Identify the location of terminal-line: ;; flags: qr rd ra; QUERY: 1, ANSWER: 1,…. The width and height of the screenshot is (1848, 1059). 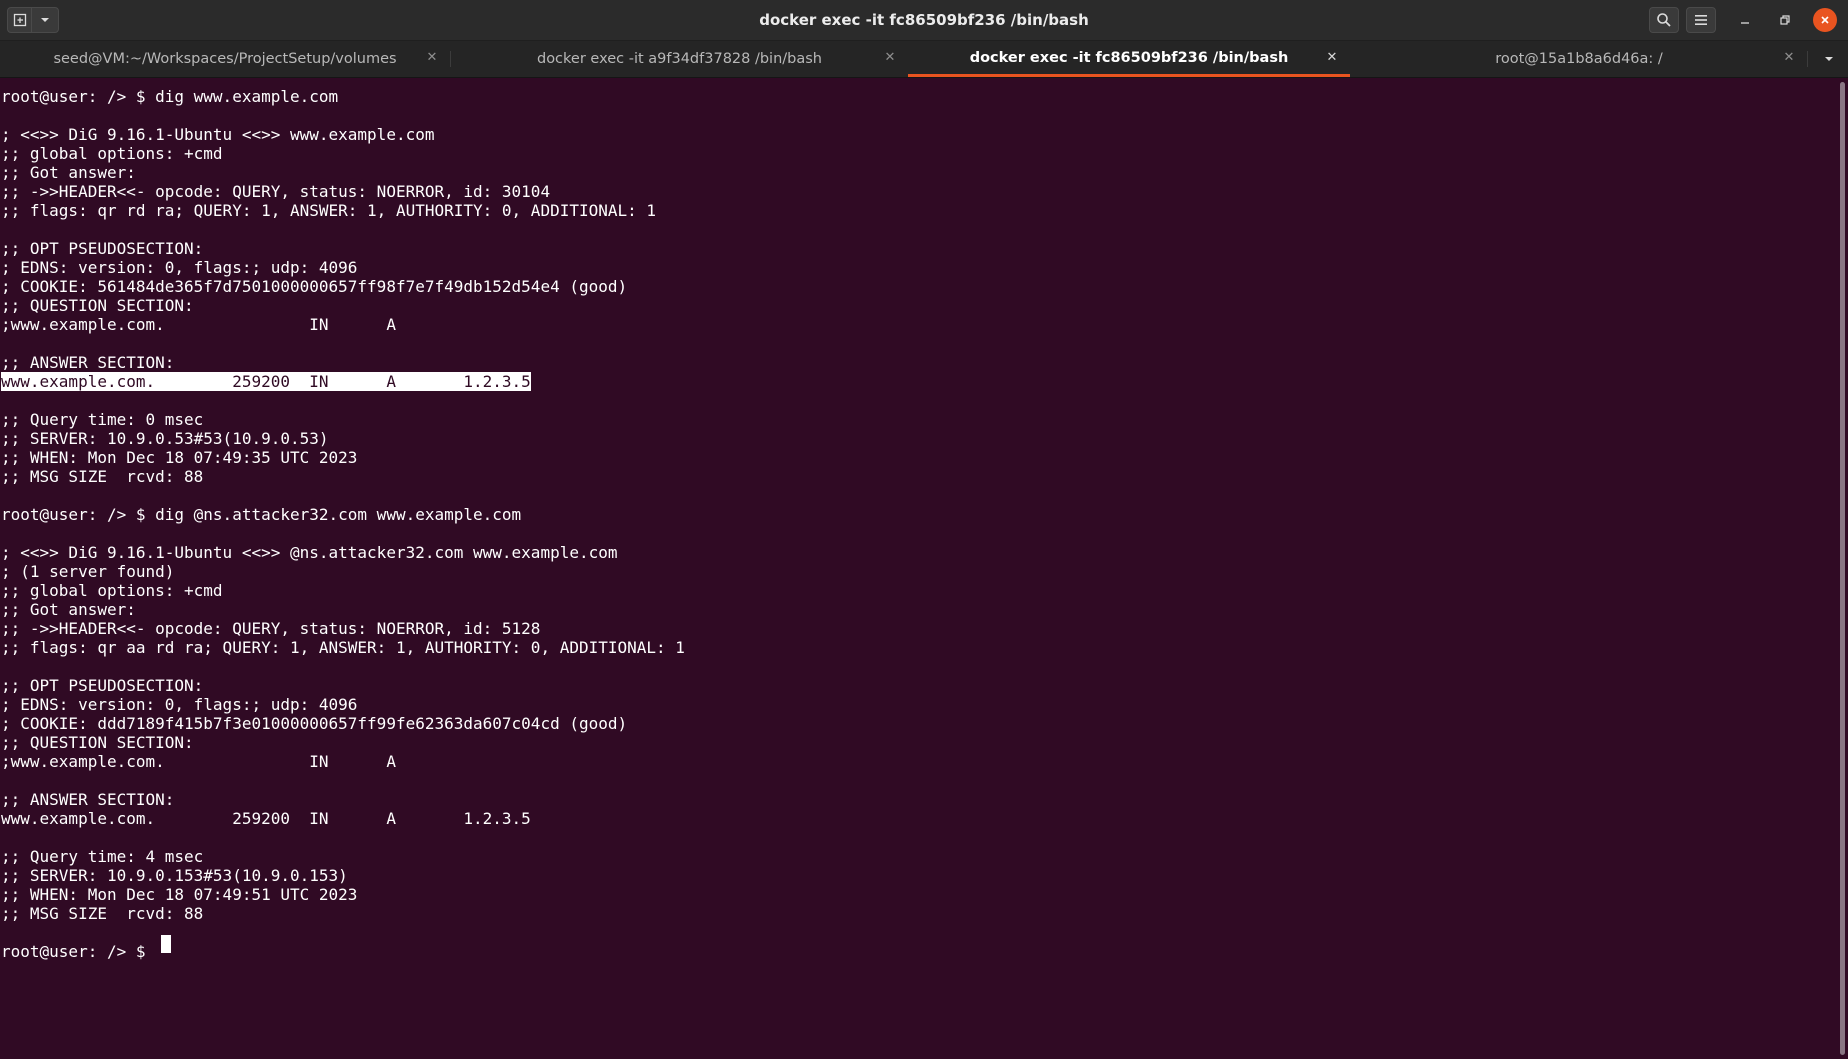
(329, 210).